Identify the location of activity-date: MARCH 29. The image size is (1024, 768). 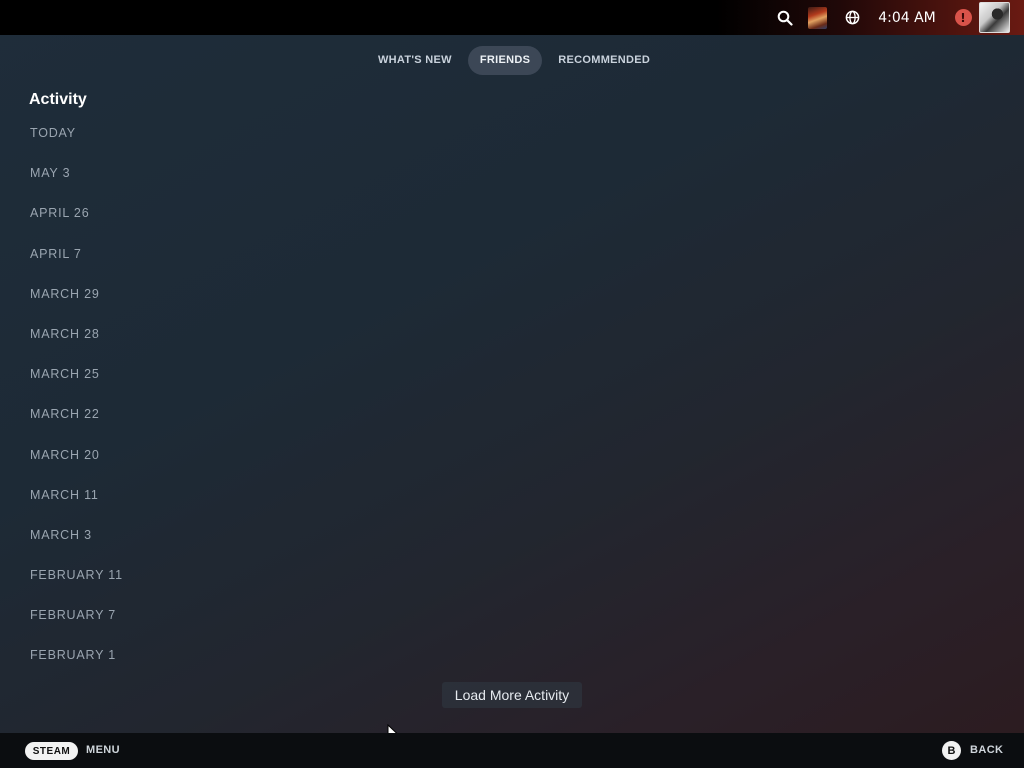
(65, 293).